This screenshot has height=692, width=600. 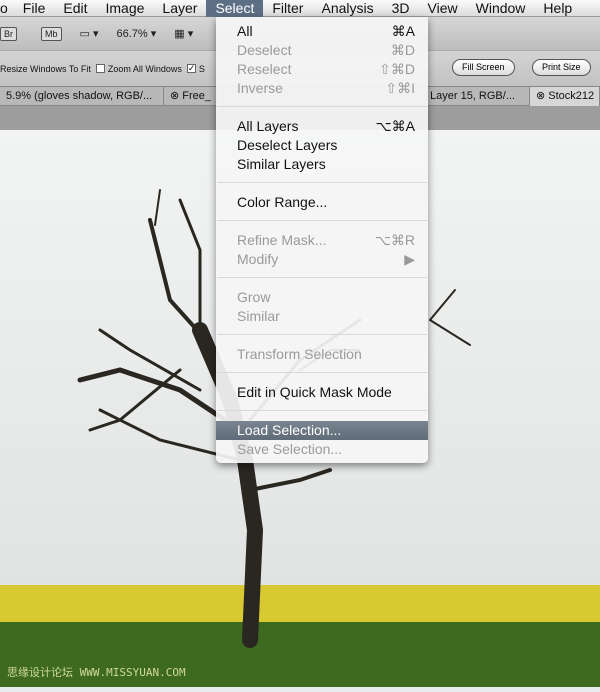 I want to click on tab-stock: ⊗ Stock212, so click(x=565, y=96).